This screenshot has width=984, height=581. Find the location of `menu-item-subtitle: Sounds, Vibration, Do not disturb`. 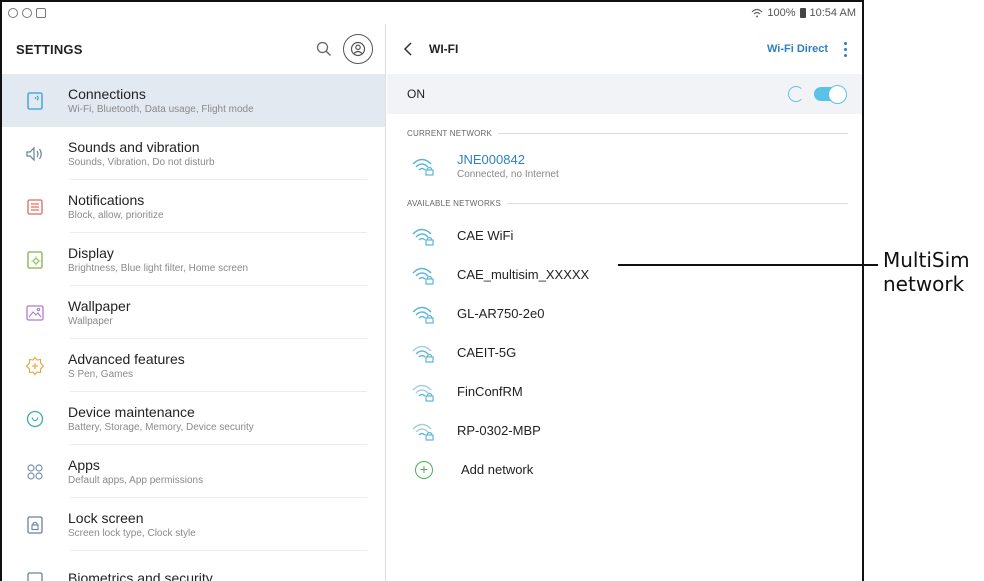

menu-item-subtitle: Sounds, Vibration, Do not disturb is located at coordinates (141, 162).